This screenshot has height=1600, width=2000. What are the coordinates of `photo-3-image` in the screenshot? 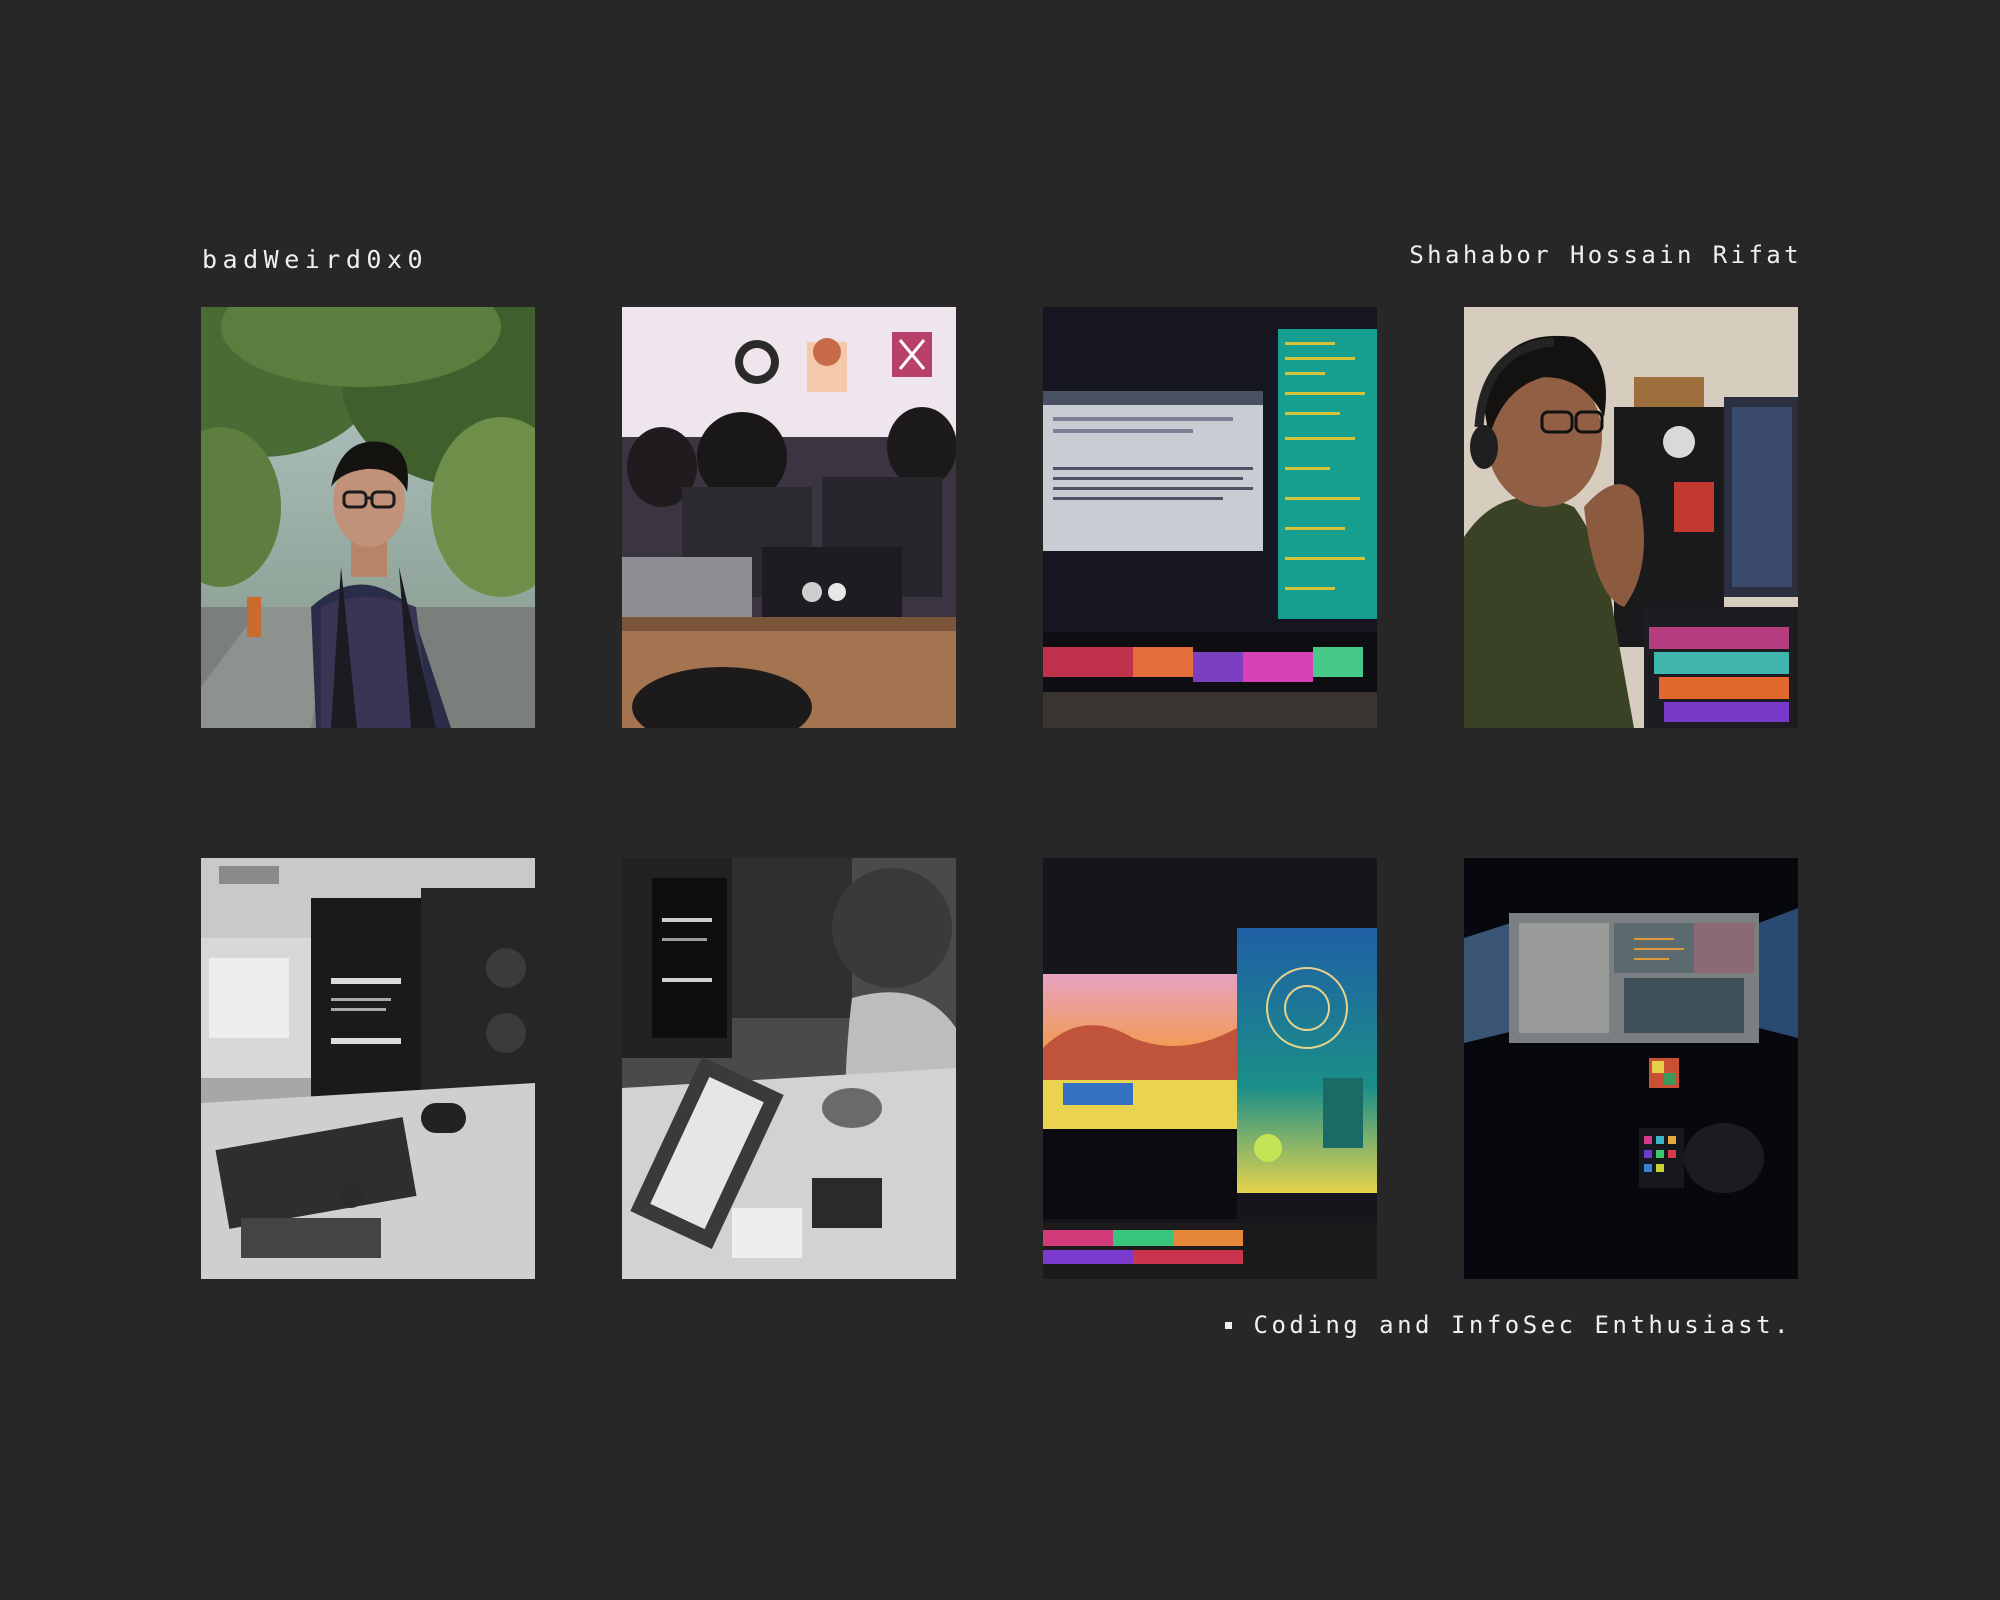 It's located at (1210, 517).